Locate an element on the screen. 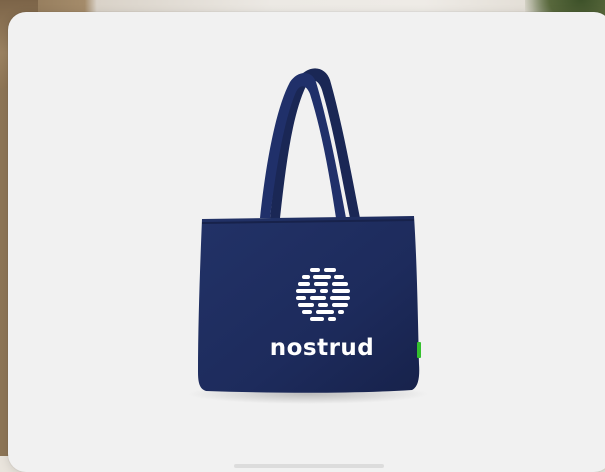  carousel-indicator is located at coordinates (309, 466).